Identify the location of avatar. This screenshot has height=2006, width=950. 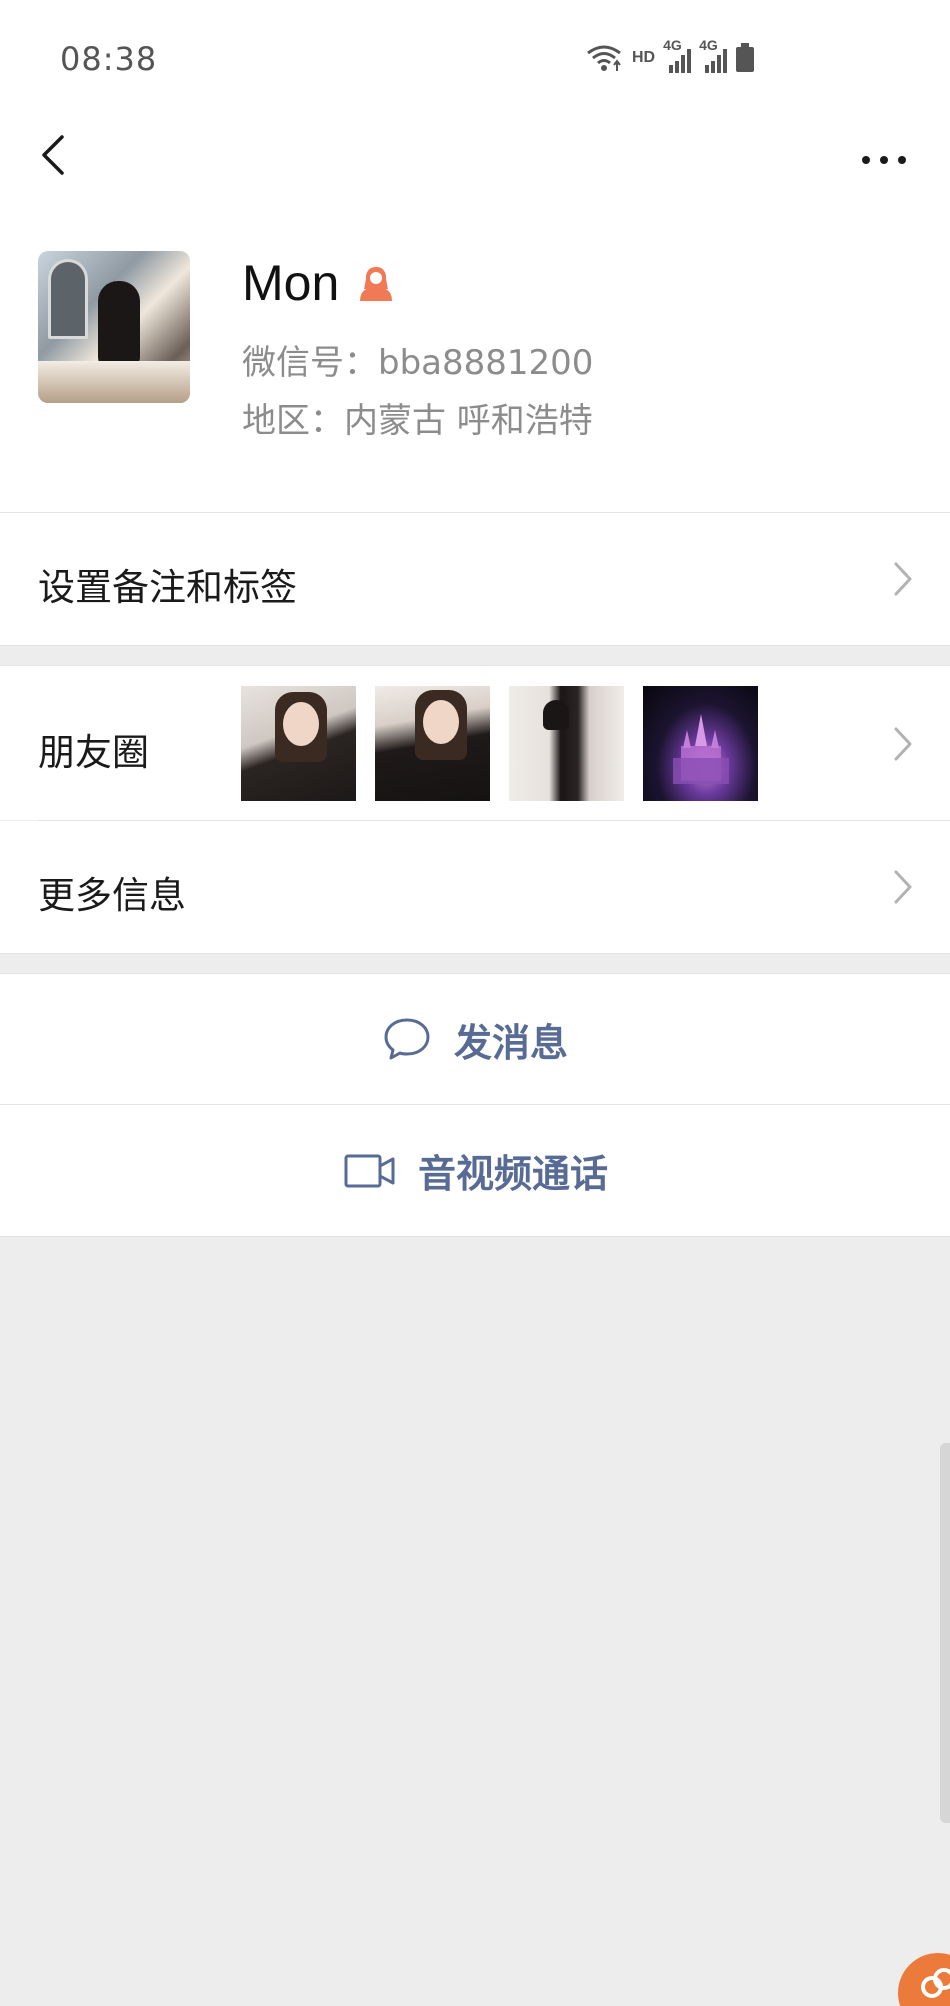
(114, 327).